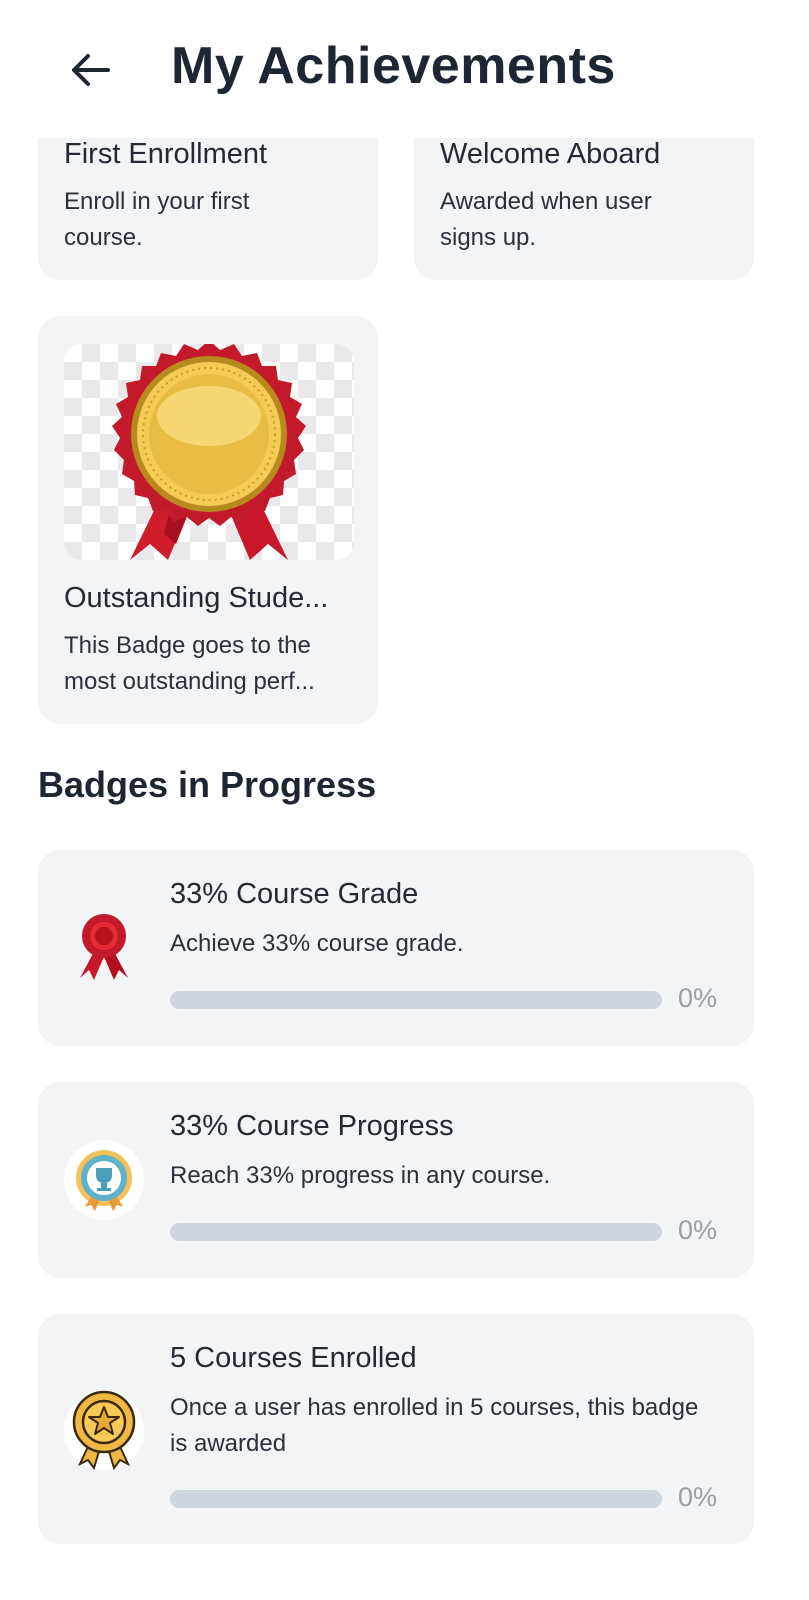 This screenshot has width=809, height=1600. I want to click on badge-description: Reach 33% progress in any course., so click(360, 1175).